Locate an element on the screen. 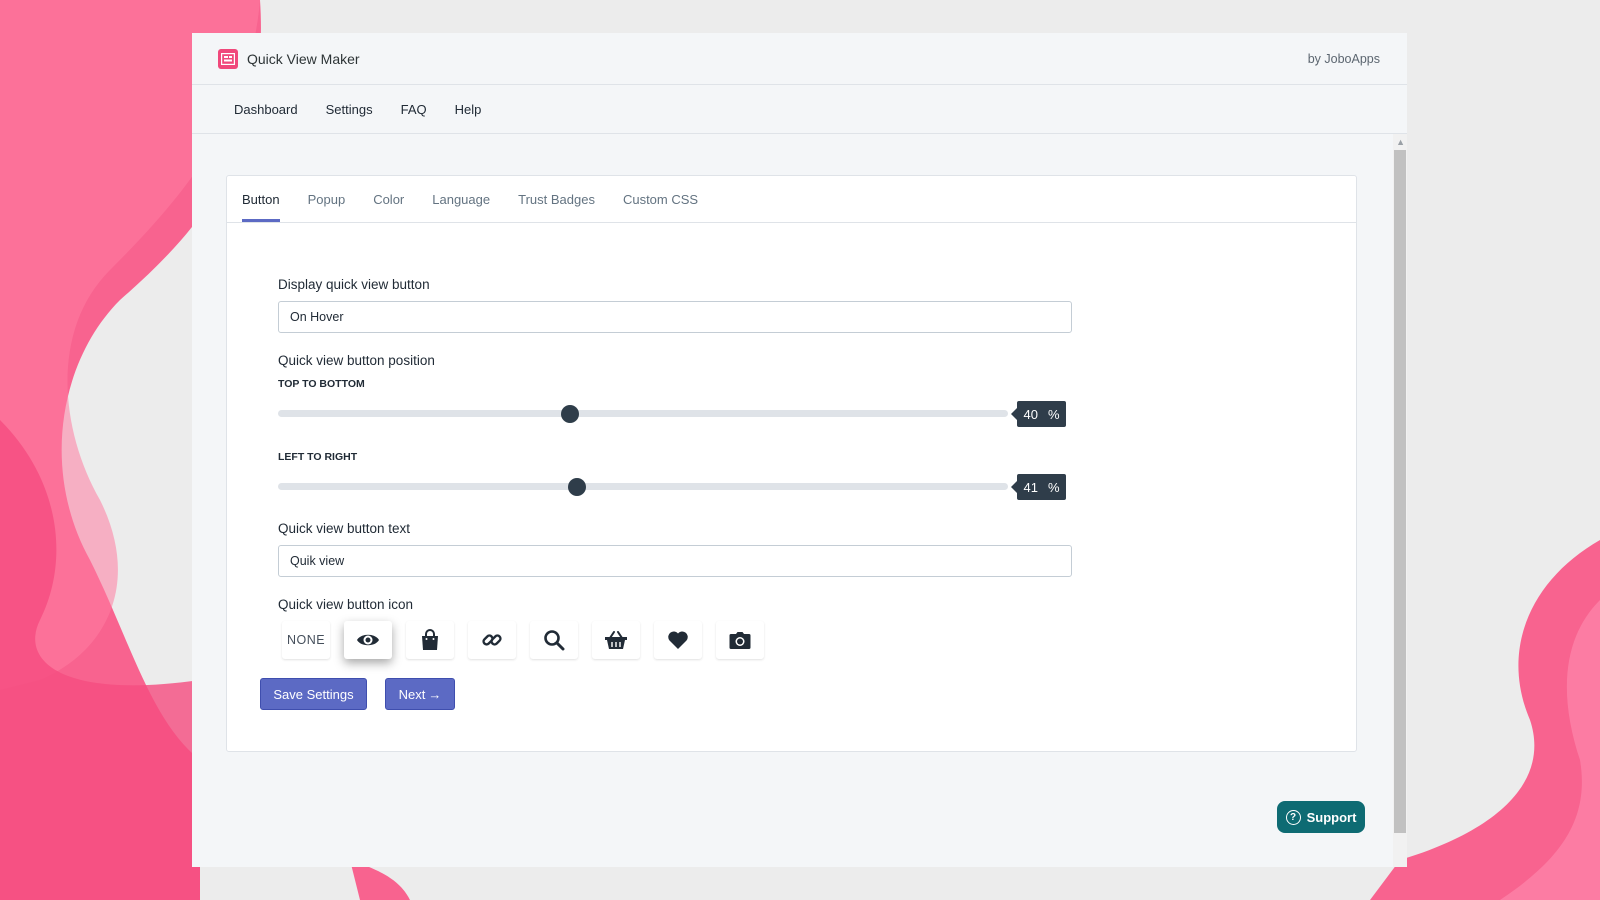 This screenshot has height=900, width=1600. slider-value-badge: 40 % is located at coordinates (1038, 414).